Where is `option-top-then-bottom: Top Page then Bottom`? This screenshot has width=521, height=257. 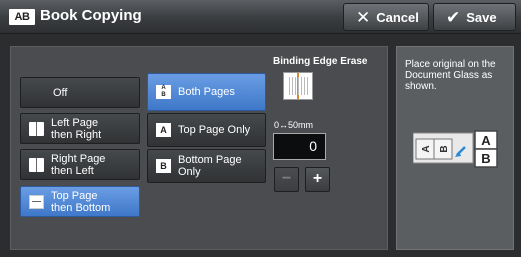 option-top-then-bottom: Top Page then Bottom is located at coordinates (80, 201).